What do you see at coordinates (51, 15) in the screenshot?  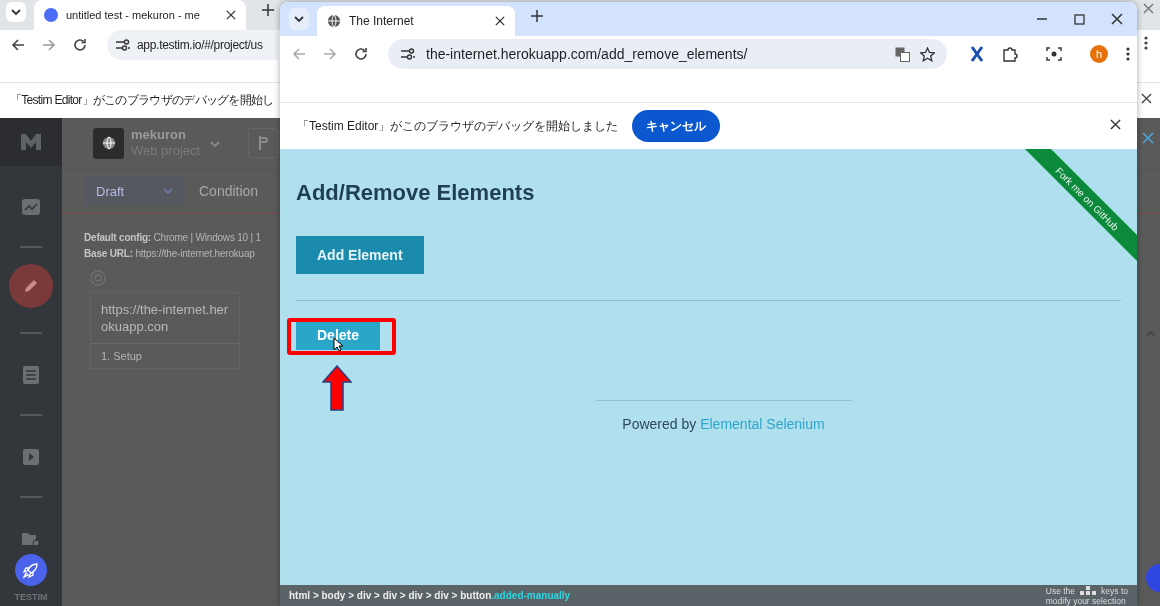 I see `site-icon` at bounding box center [51, 15].